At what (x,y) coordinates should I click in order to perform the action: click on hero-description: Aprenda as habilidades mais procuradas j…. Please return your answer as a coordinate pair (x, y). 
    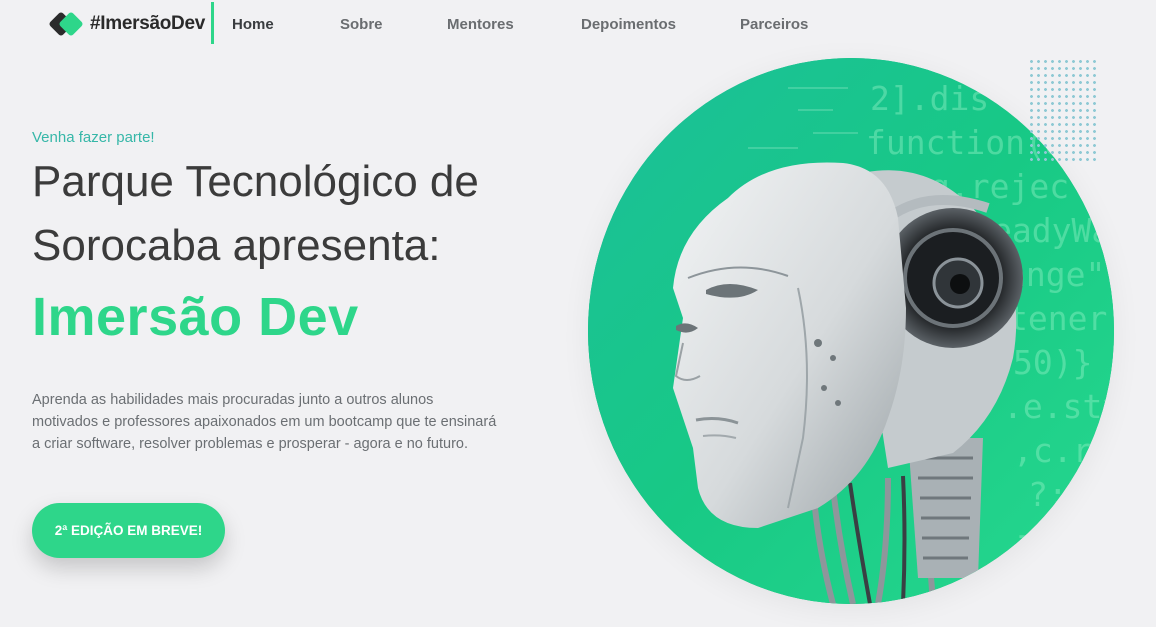
    Looking at the image, I should click on (264, 422).